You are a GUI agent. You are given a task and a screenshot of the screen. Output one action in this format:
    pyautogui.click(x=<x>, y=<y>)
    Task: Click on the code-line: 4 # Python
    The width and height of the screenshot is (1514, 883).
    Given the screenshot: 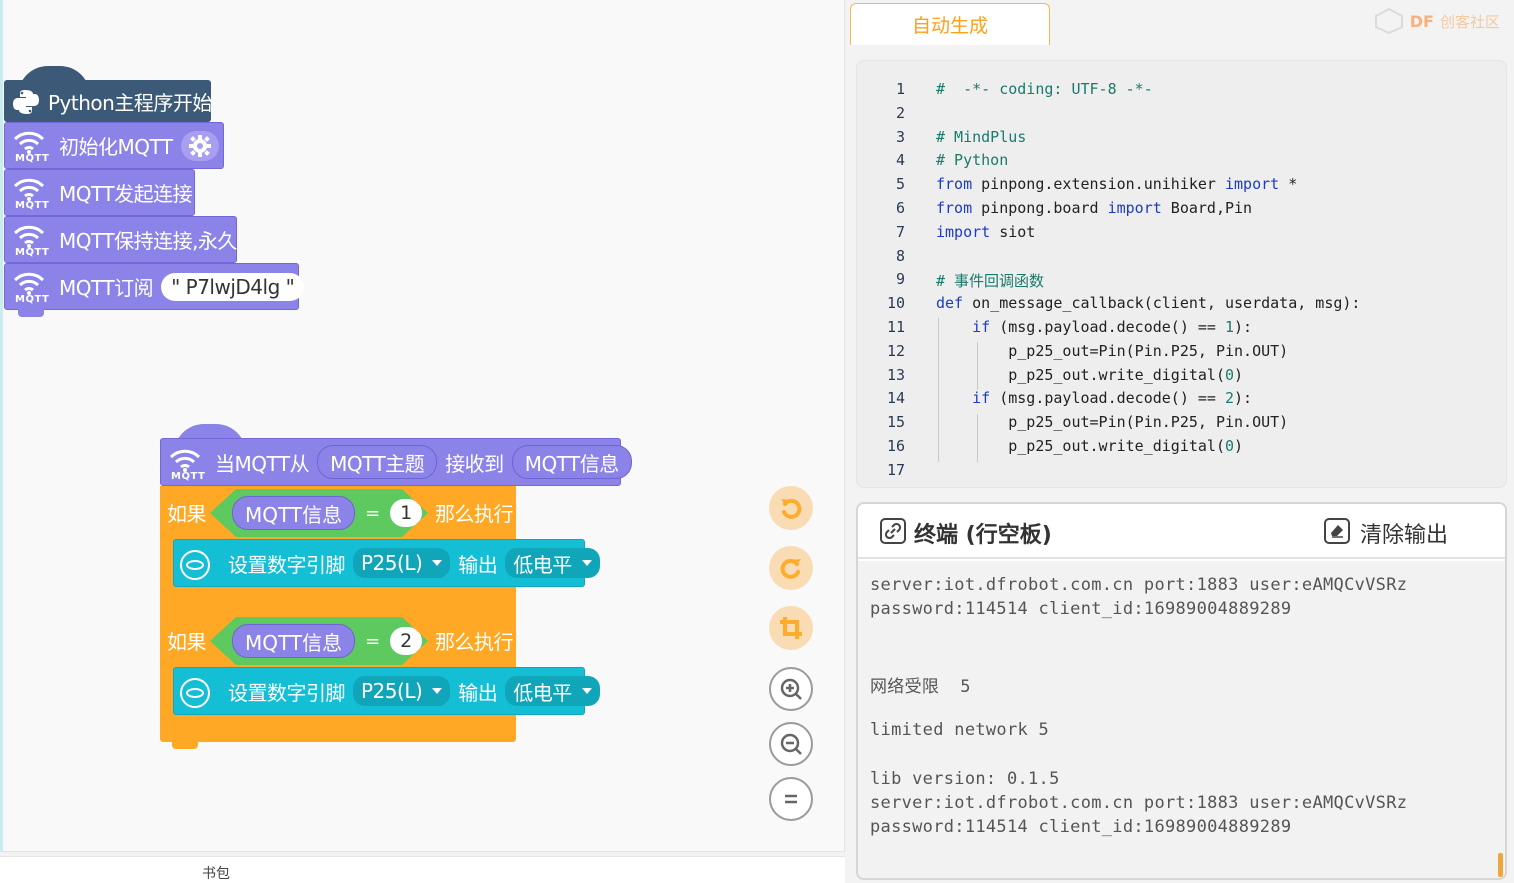 What is the action you would take?
    pyautogui.click(x=932, y=163)
    